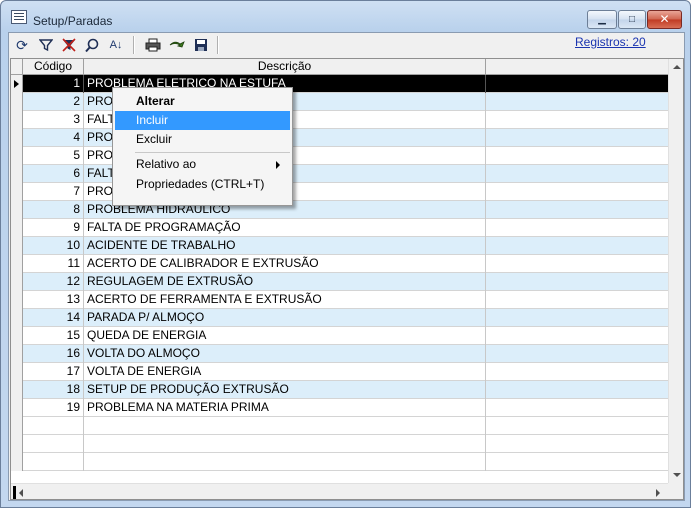 The width and height of the screenshot is (691, 508). What do you see at coordinates (675, 271) in the screenshot?
I see `vertical-scrollbar` at bounding box center [675, 271].